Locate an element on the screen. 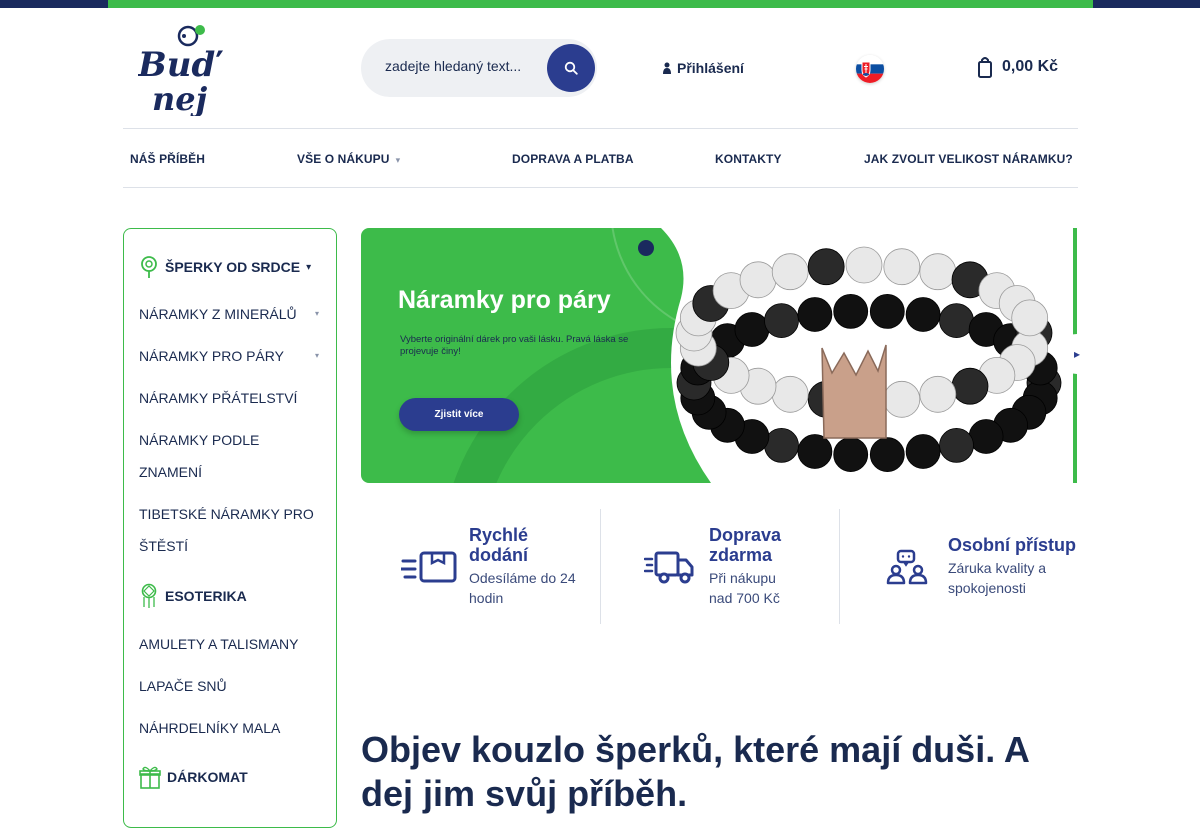 The width and height of the screenshot is (1200, 828). login-link: Přihlášení is located at coordinates (703, 68).